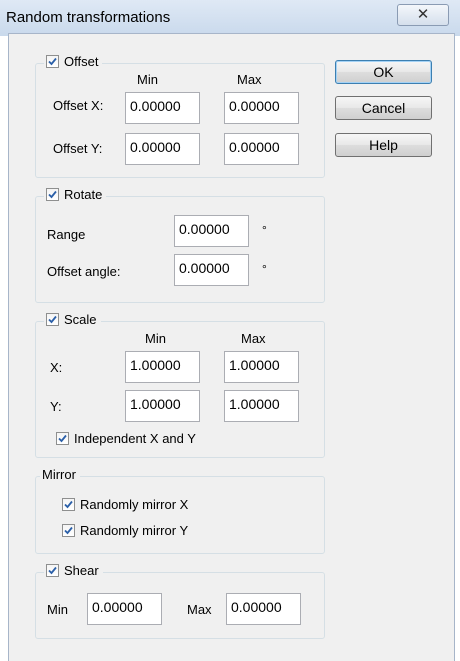 This screenshot has width=460, height=661. I want to click on mirror-label: Mirror, so click(59, 474).